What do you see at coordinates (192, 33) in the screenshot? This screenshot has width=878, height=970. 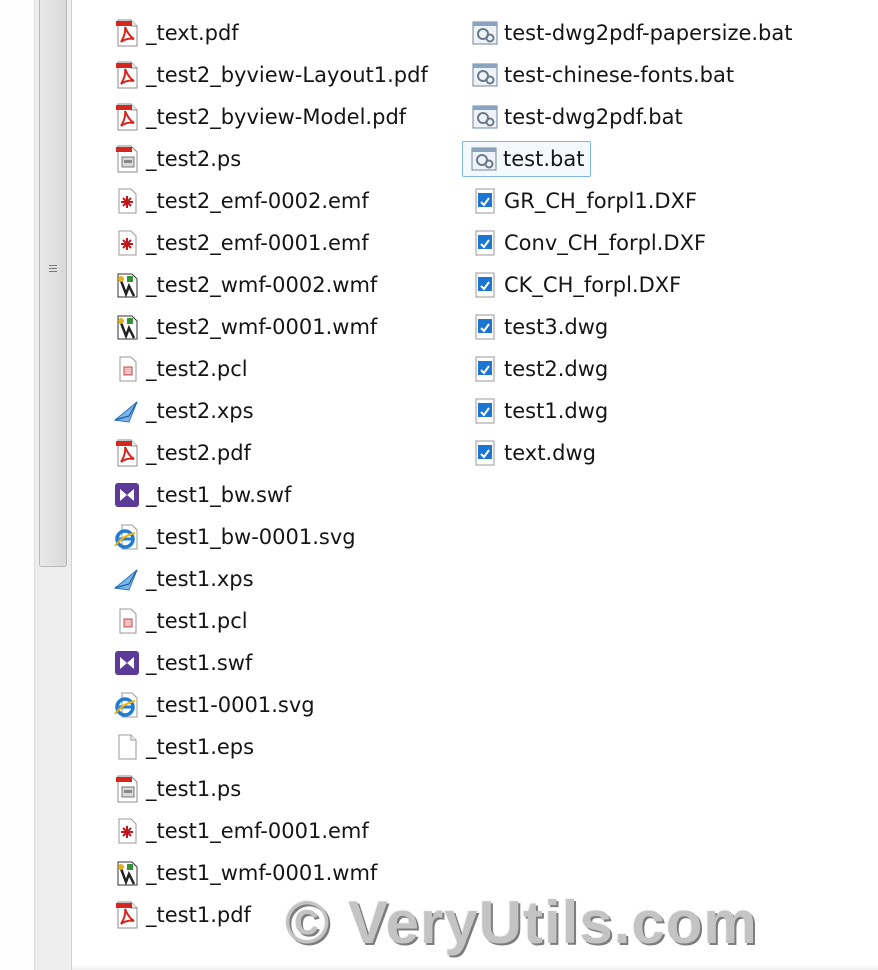 I see `file-name-label: _text.pdf` at bounding box center [192, 33].